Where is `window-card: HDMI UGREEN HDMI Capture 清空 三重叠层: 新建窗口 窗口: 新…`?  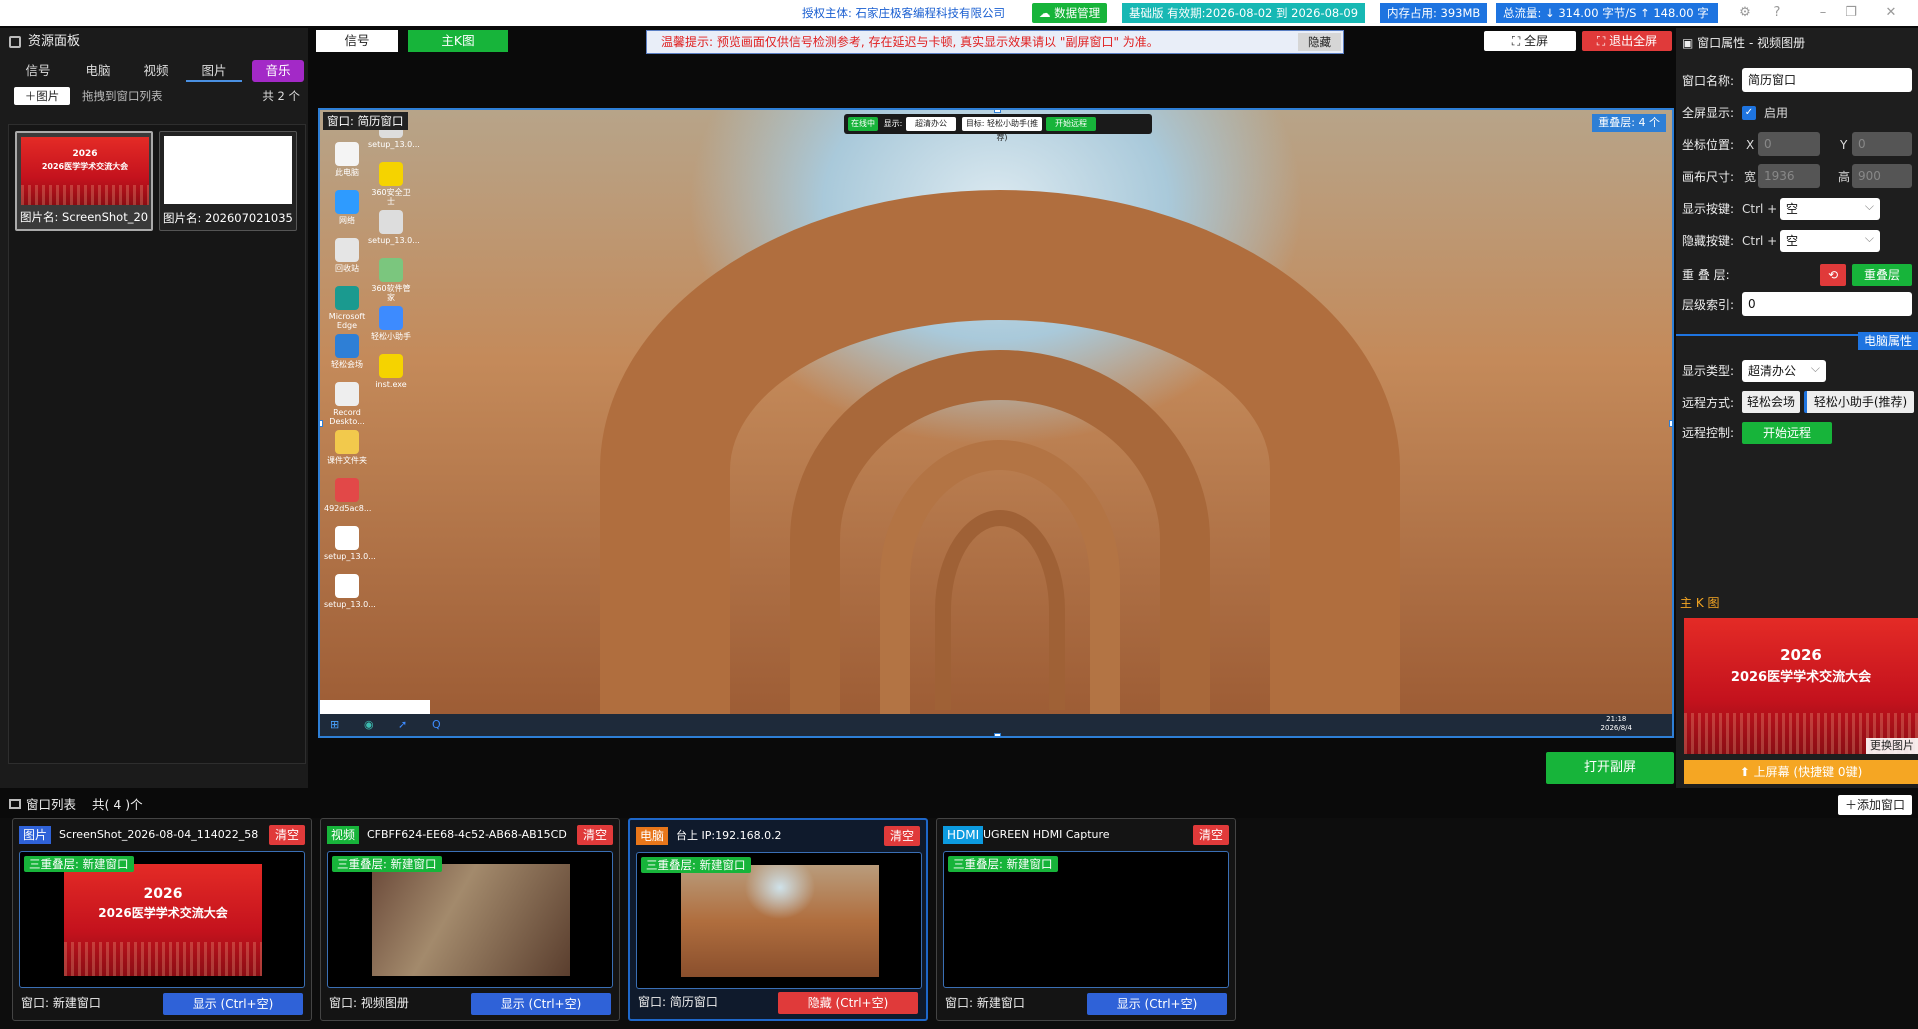
window-card: HDMI UGREEN HDMI Capture 清空 三重叠层: 新建窗口 窗口: 新… is located at coordinates (1086, 919).